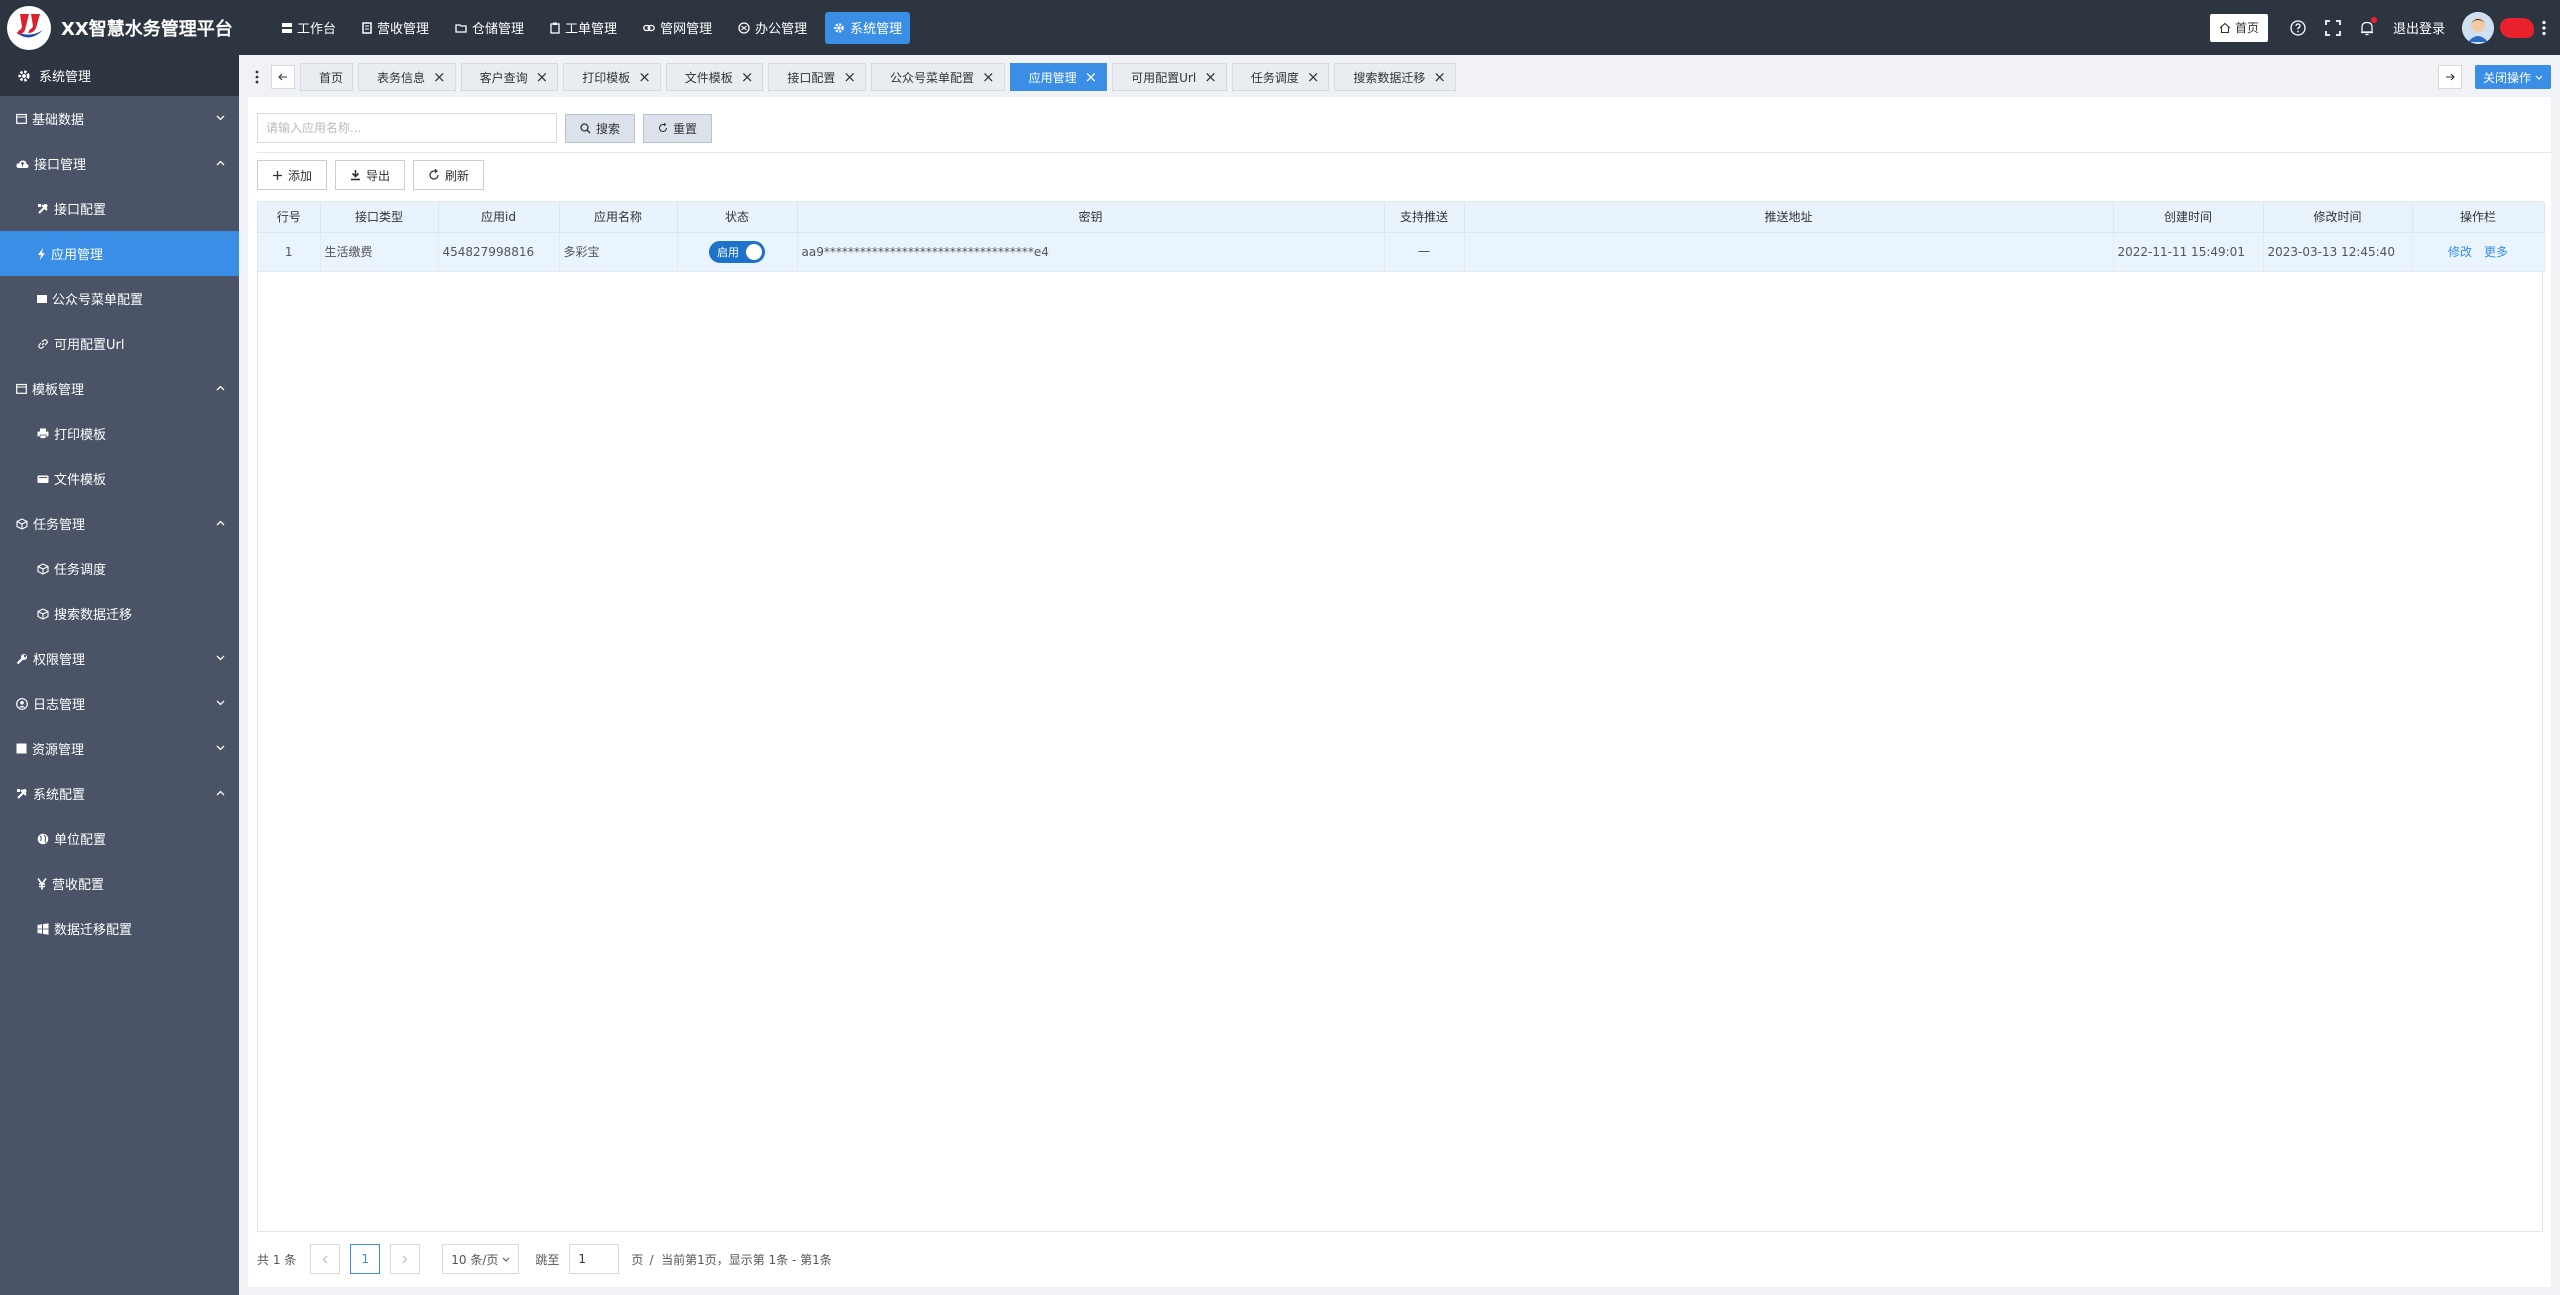 The image size is (2560, 1295). I want to click on next-page-button, so click(405, 1259).